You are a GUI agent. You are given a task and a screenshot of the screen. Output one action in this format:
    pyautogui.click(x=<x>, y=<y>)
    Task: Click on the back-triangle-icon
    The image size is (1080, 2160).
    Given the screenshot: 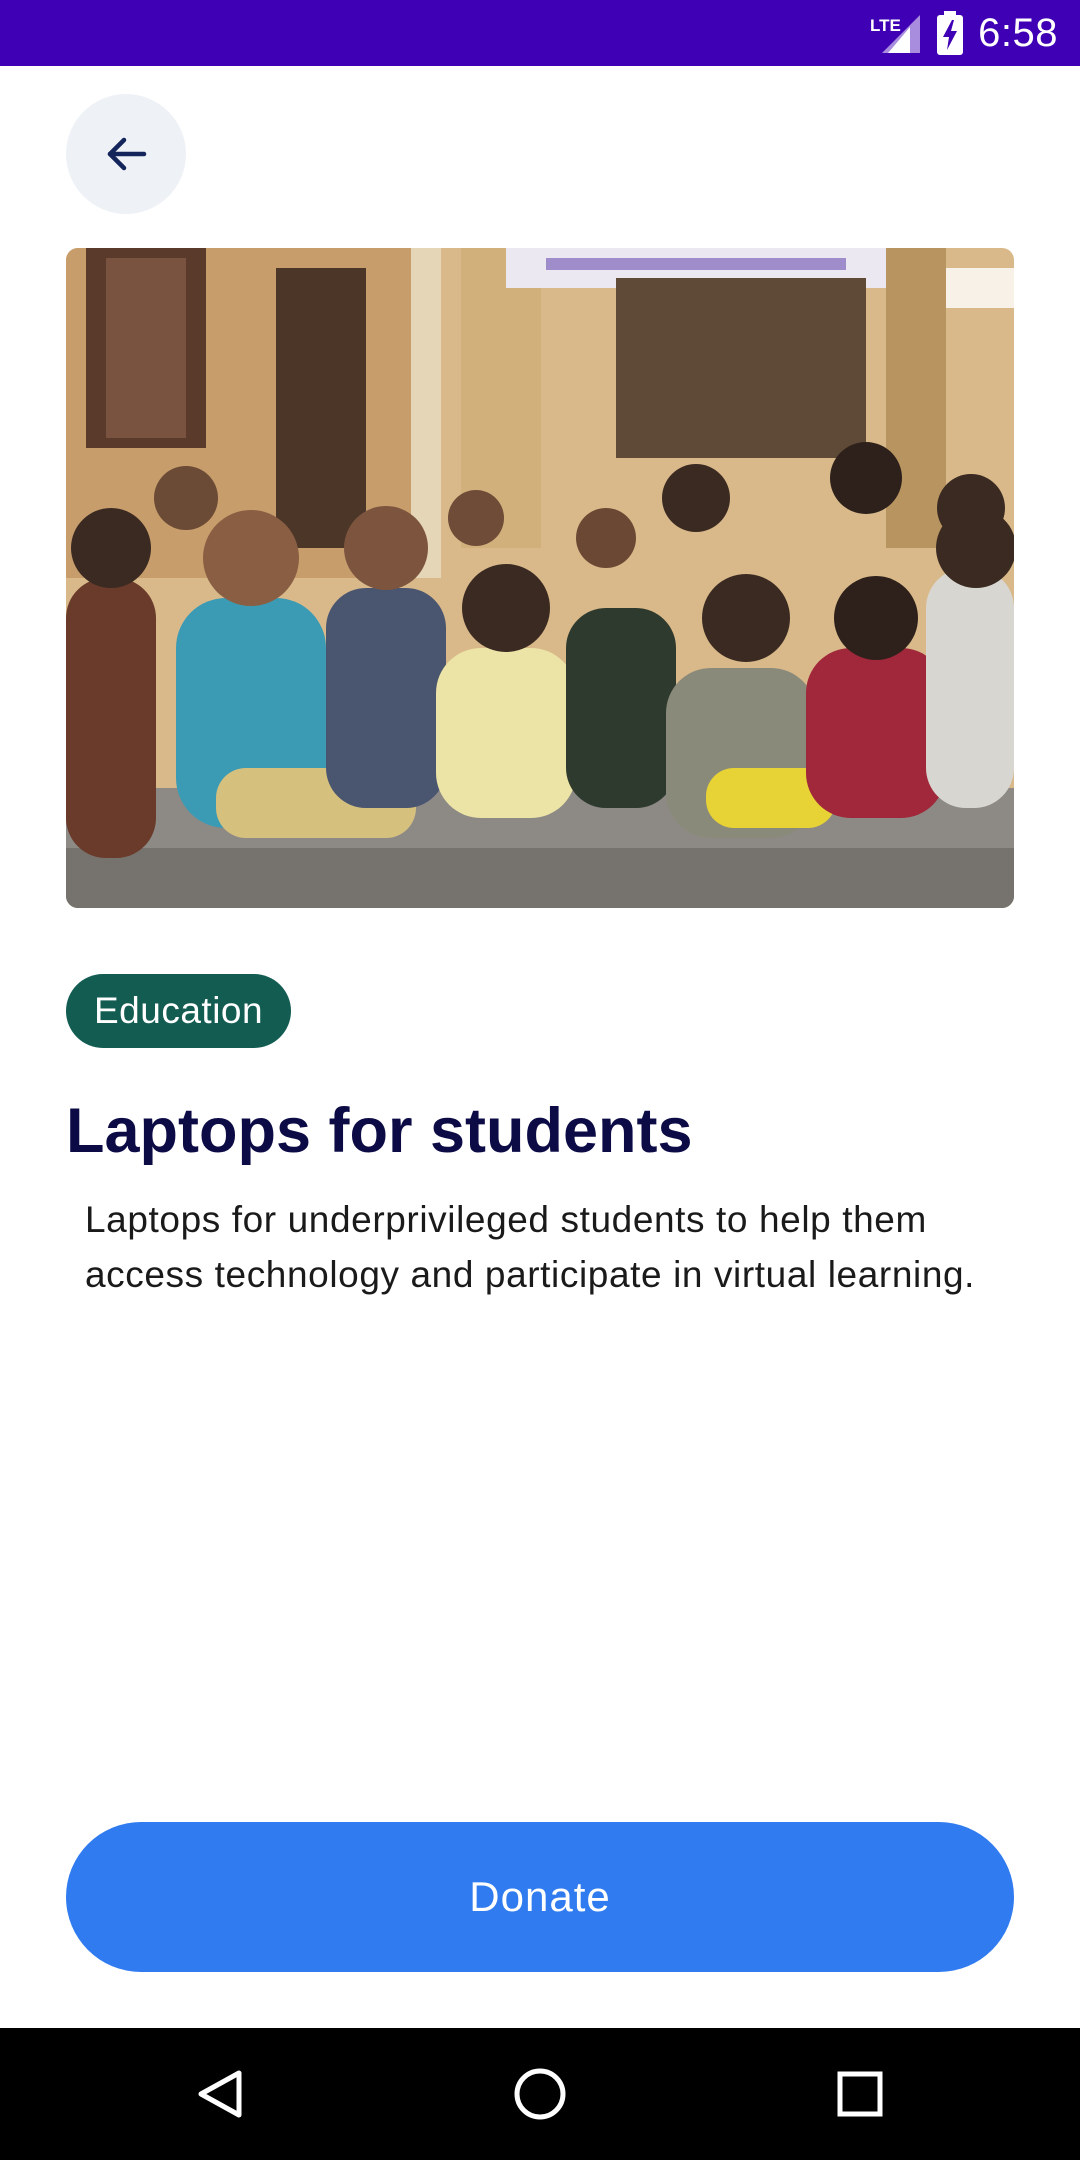 What is the action you would take?
    pyautogui.click(x=220, y=2094)
    